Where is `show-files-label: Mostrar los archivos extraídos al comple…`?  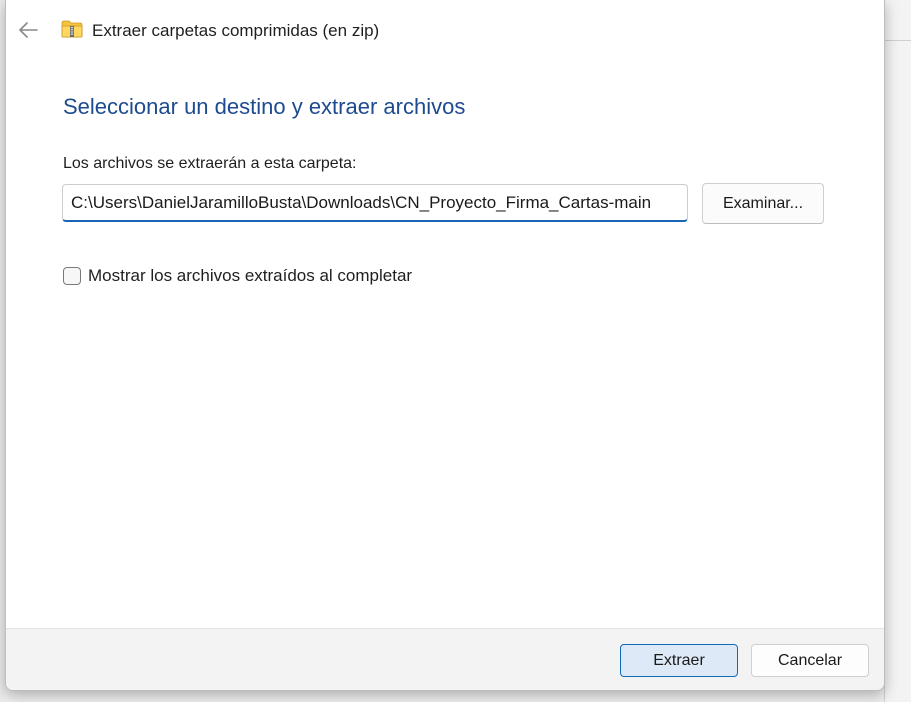
show-files-label: Mostrar los archivos extraídos al comple… is located at coordinates (250, 275).